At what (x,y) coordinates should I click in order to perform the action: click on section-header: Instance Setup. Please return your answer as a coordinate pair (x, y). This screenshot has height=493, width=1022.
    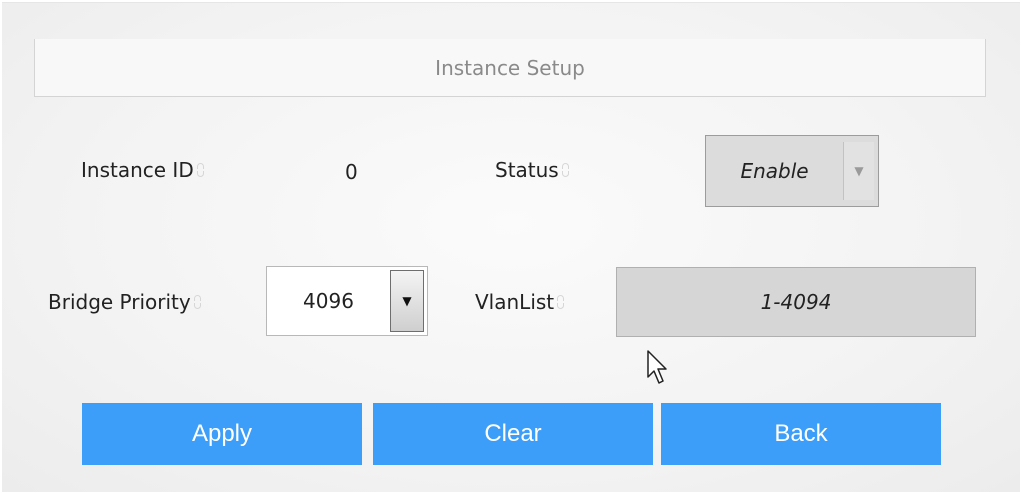
    Looking at the image, I should click on (510, 68).